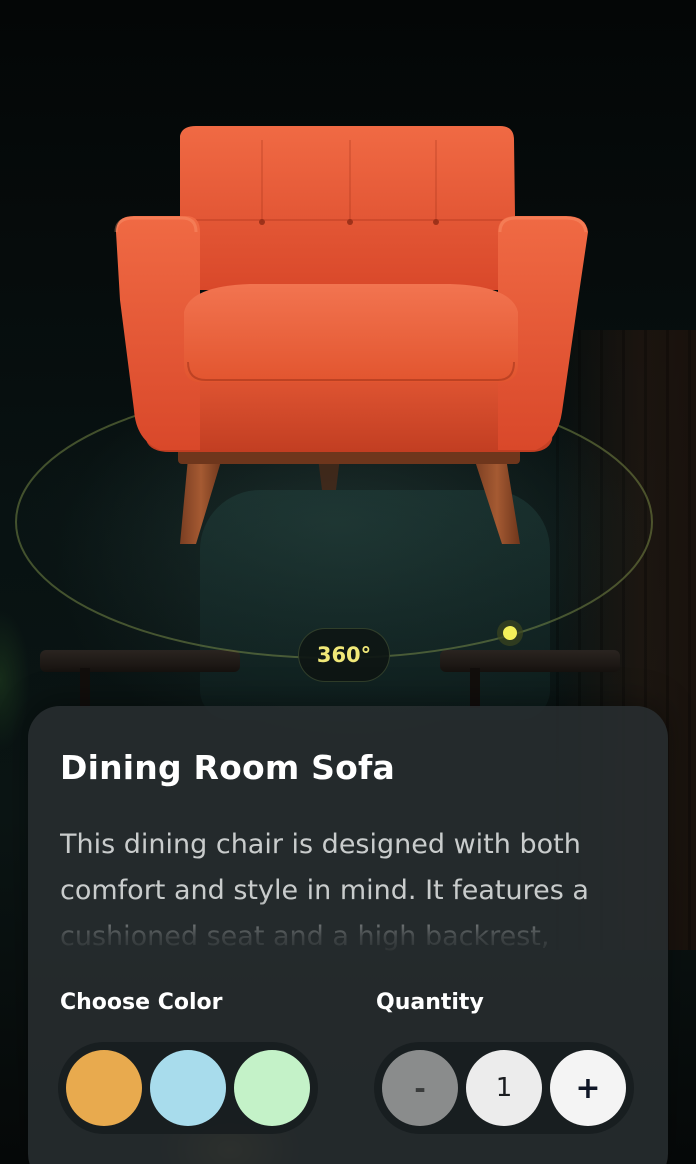 Image resolution: width=696 pixels, height=1164 pixels. I want to click on decrease-quantity-button: -, so click(420, 1088).